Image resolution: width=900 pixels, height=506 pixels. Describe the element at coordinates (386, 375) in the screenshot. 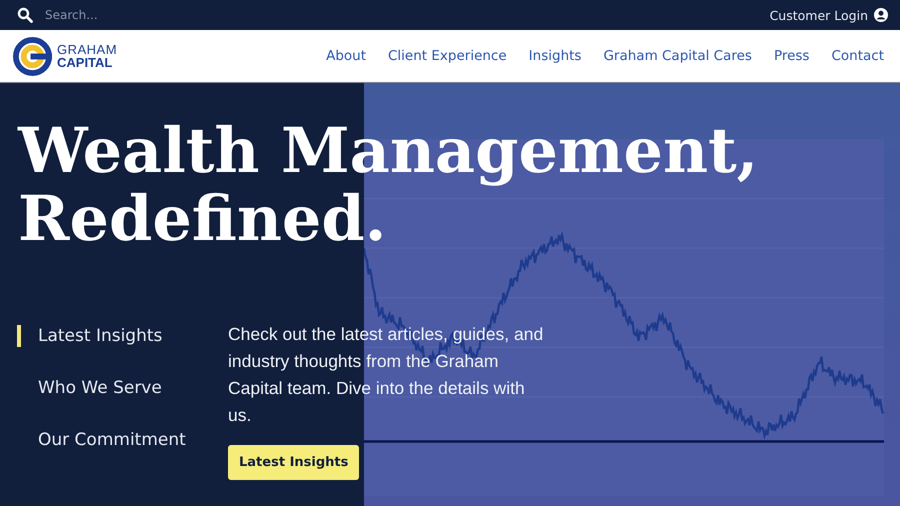

I see `intro-text: Check out the latest articles, guides, and industry thoughts from the Graham Capital team. Dive into the details with us.` at that location.